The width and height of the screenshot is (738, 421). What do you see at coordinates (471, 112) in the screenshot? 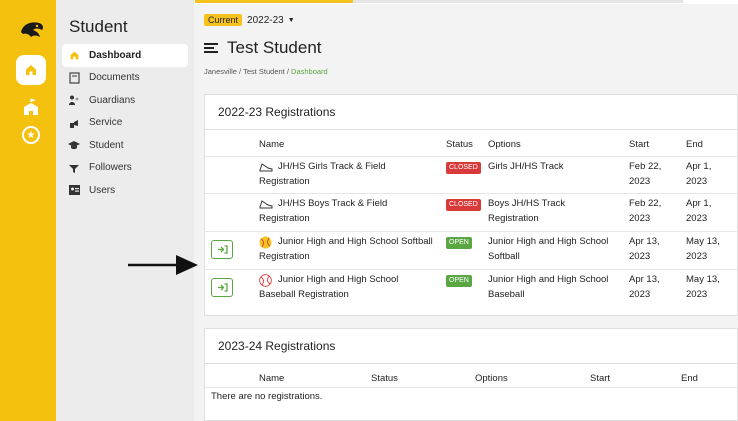
I see `card-title: 2022-23 Registrations` at bounding box center [471, 112].